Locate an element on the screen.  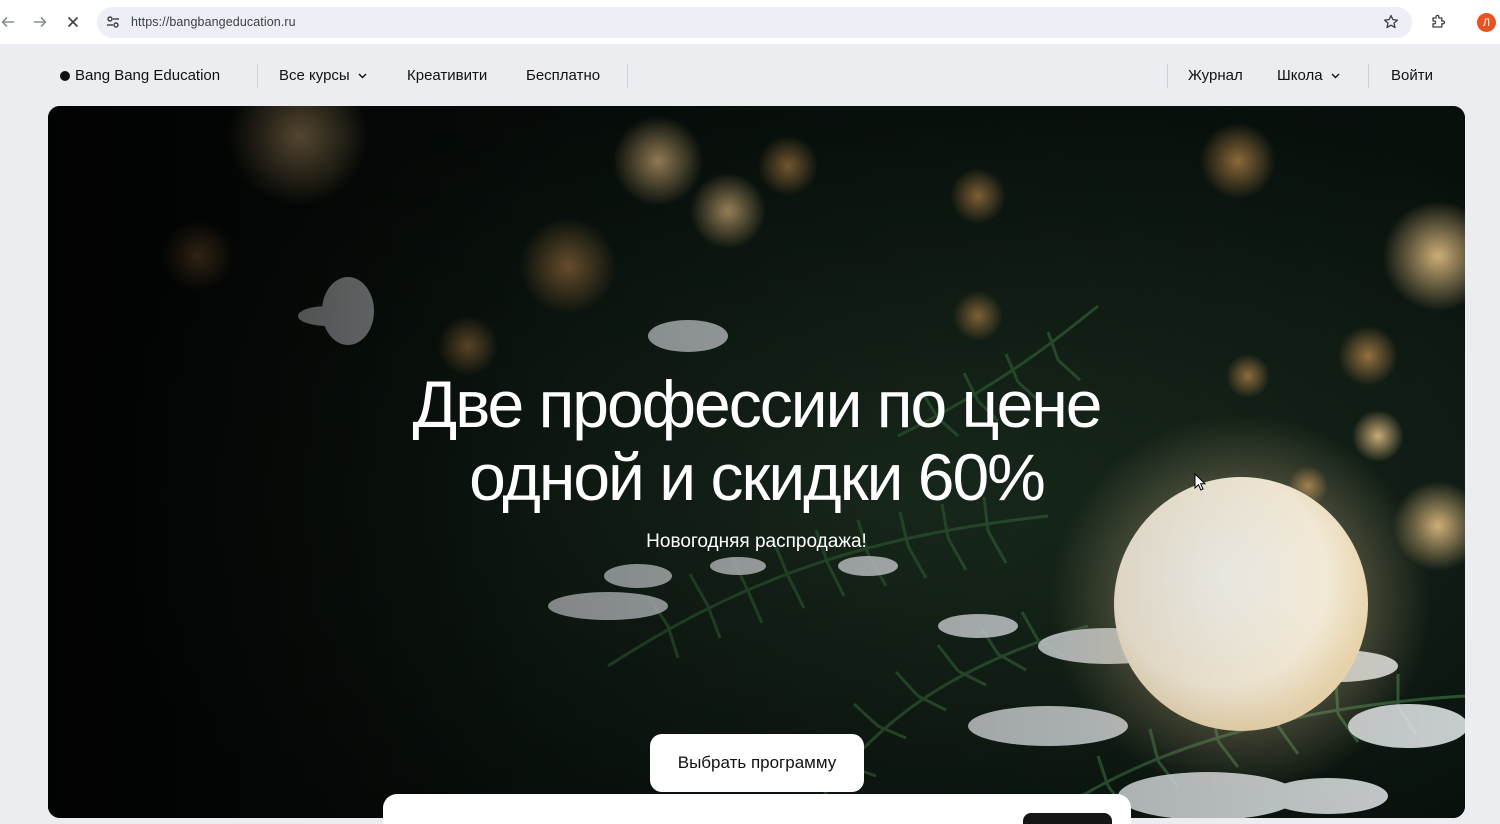
mouse-cursor-icon is located at coordinates (1200, 482).